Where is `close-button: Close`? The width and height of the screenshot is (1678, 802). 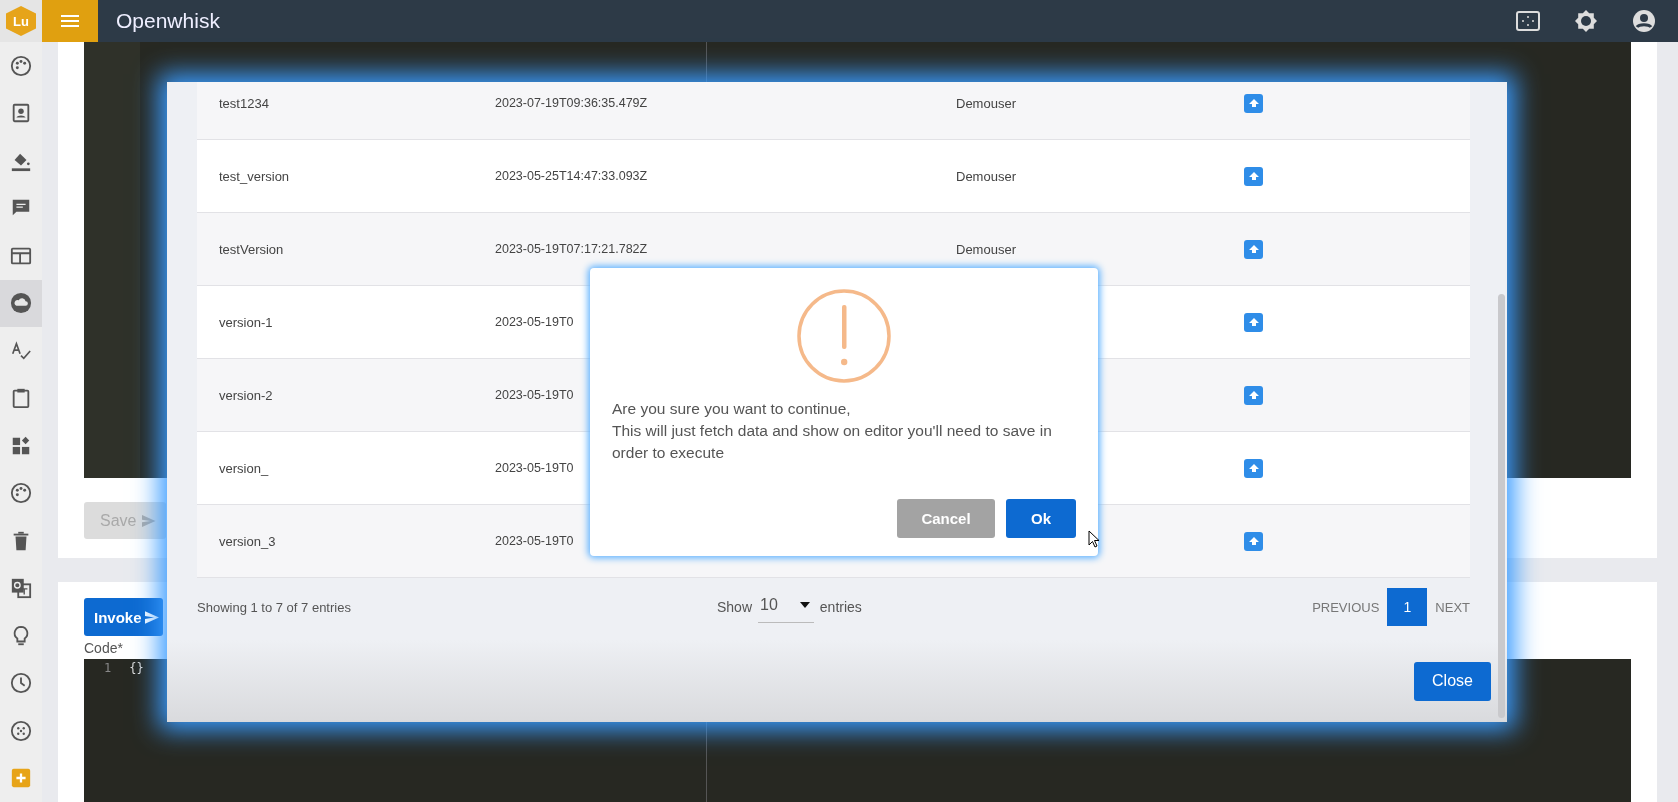 close-button: Close is located at coordinates (1452, 681).